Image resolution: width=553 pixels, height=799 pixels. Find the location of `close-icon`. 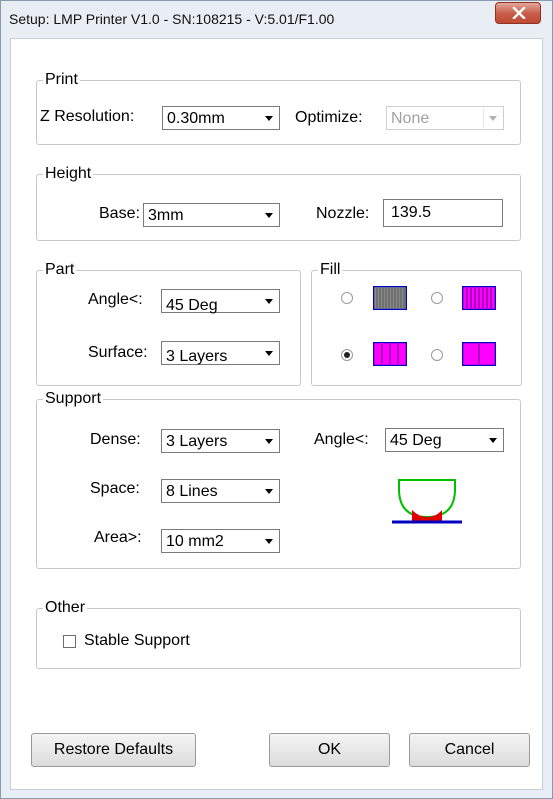

close-icon is located at coordinates (519, 13).